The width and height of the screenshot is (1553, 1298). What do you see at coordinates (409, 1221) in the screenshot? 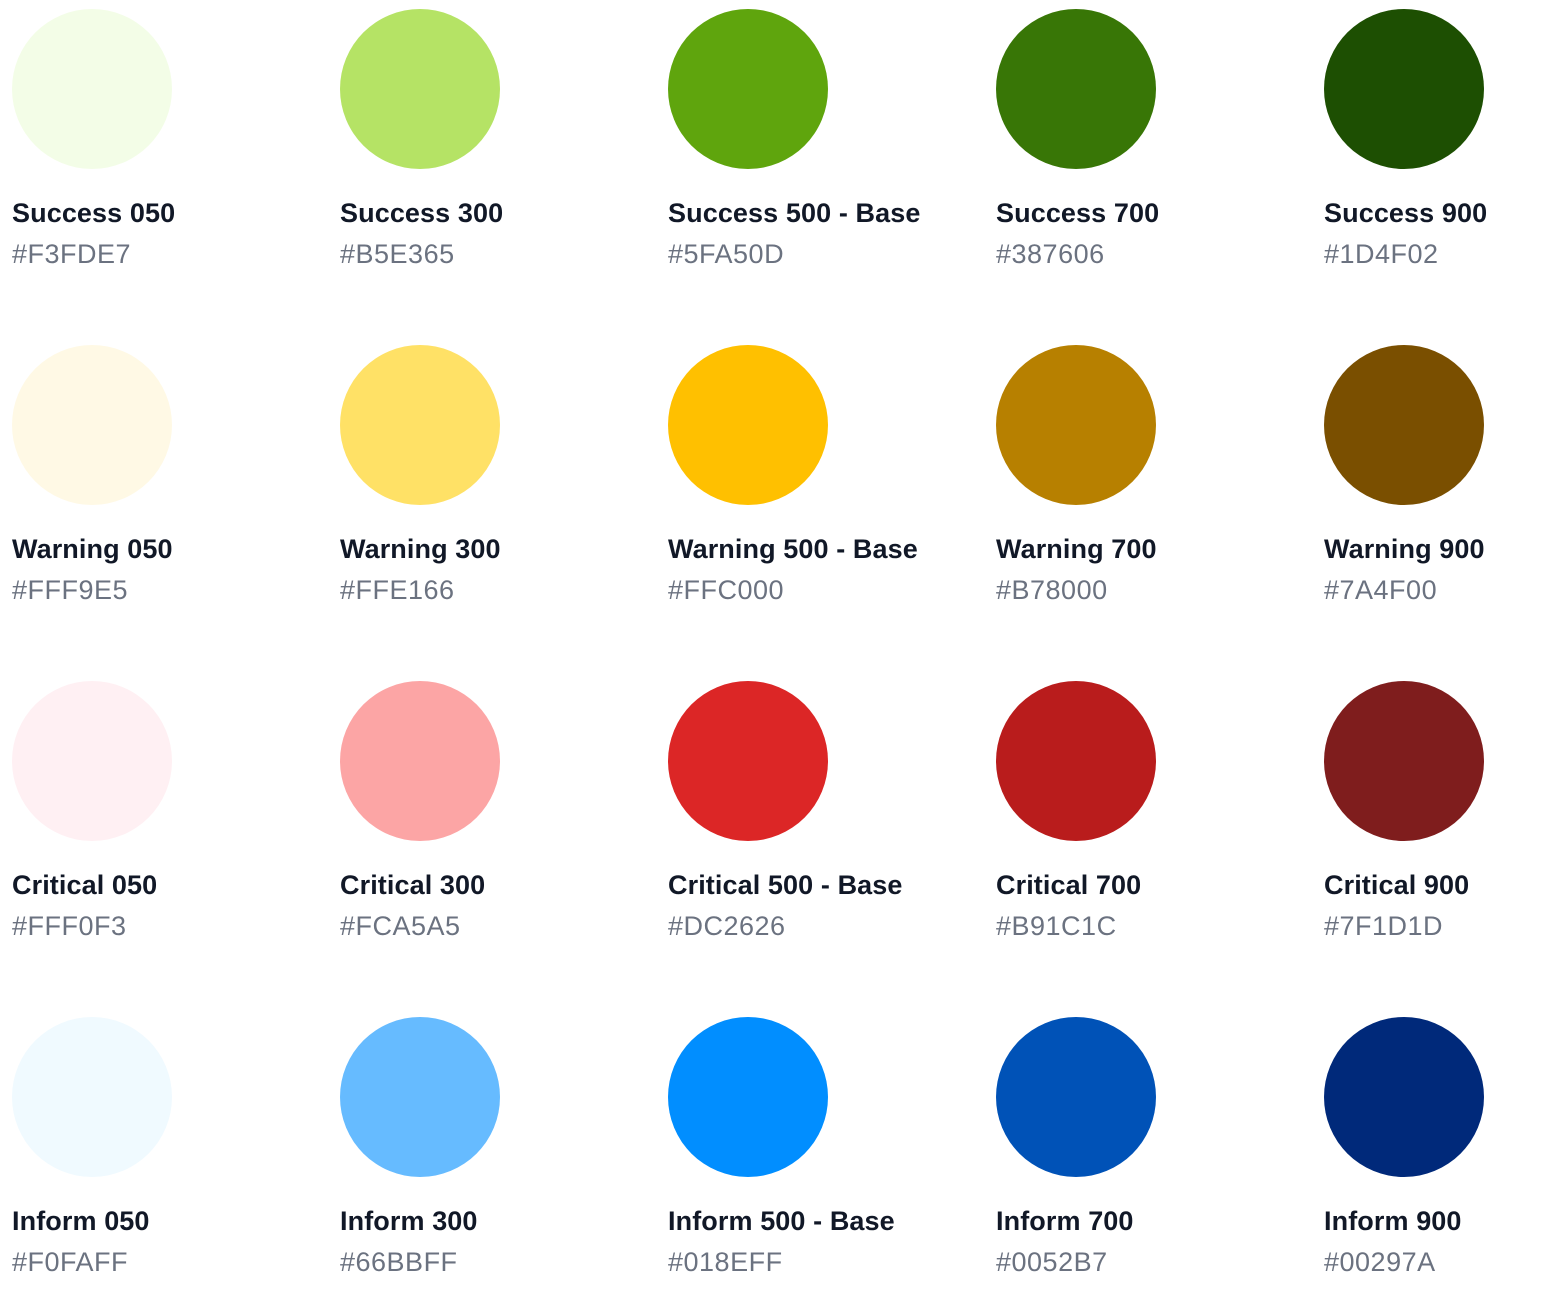
I see `swatch-name: Inform 300` at bounding box center [409, 1221].